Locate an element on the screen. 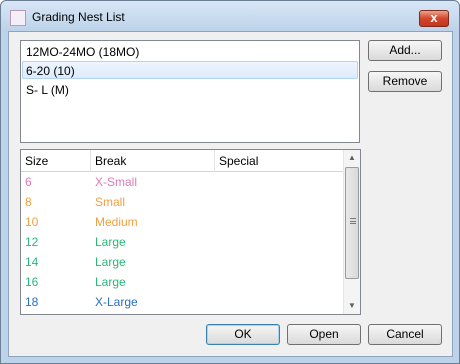 This screenshot has height=364, width=460. remove-button: Remove is located at coordinates (405, 81).